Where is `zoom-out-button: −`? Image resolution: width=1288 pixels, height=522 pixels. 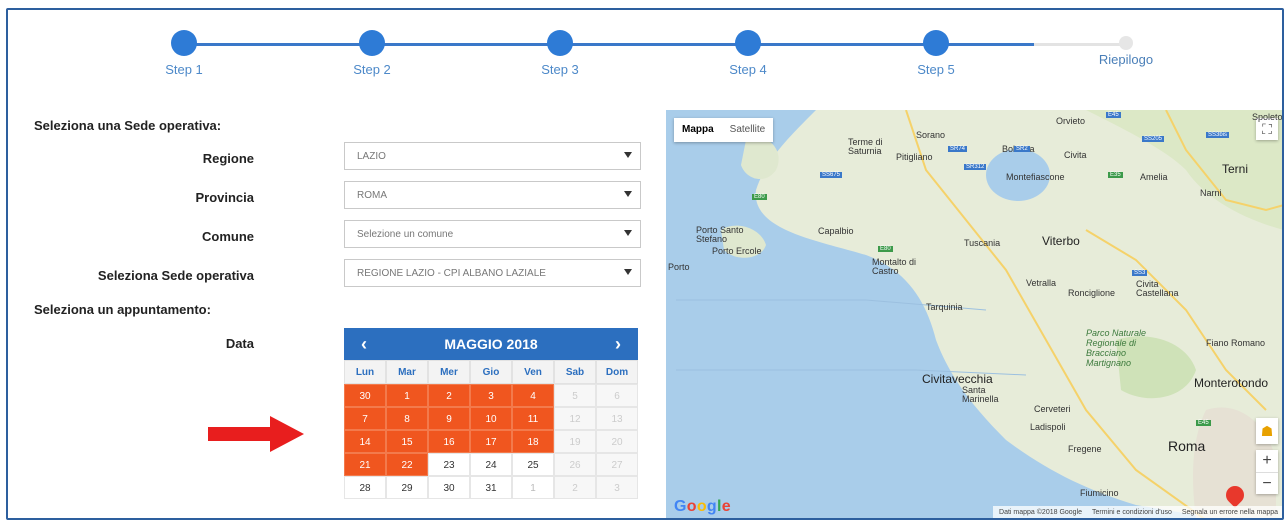 zoom-out-button: − is located at coordinates (1267, 483).